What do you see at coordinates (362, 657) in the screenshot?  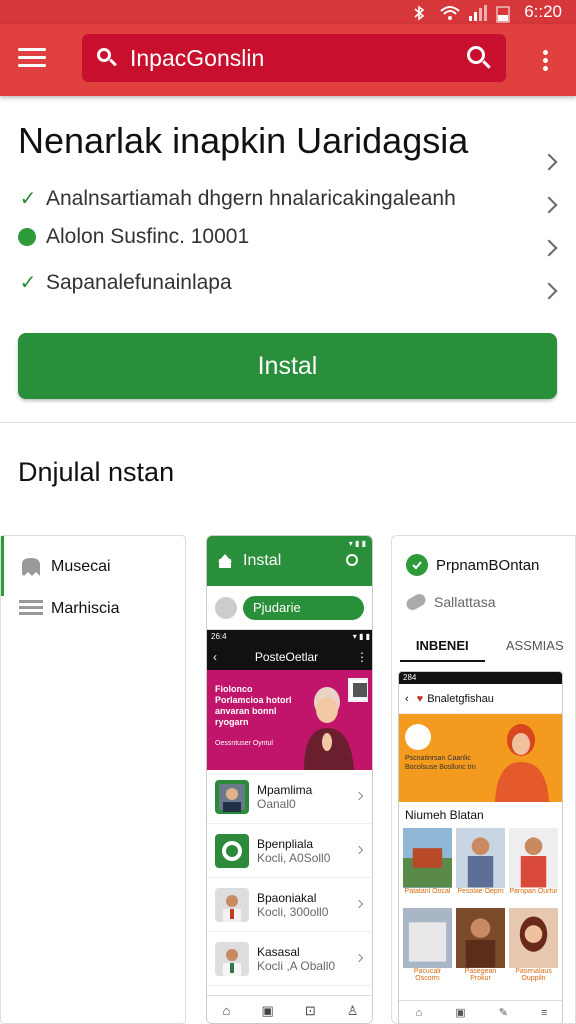 I see `more-icon: ⋮` at bounding box center [362, 657].